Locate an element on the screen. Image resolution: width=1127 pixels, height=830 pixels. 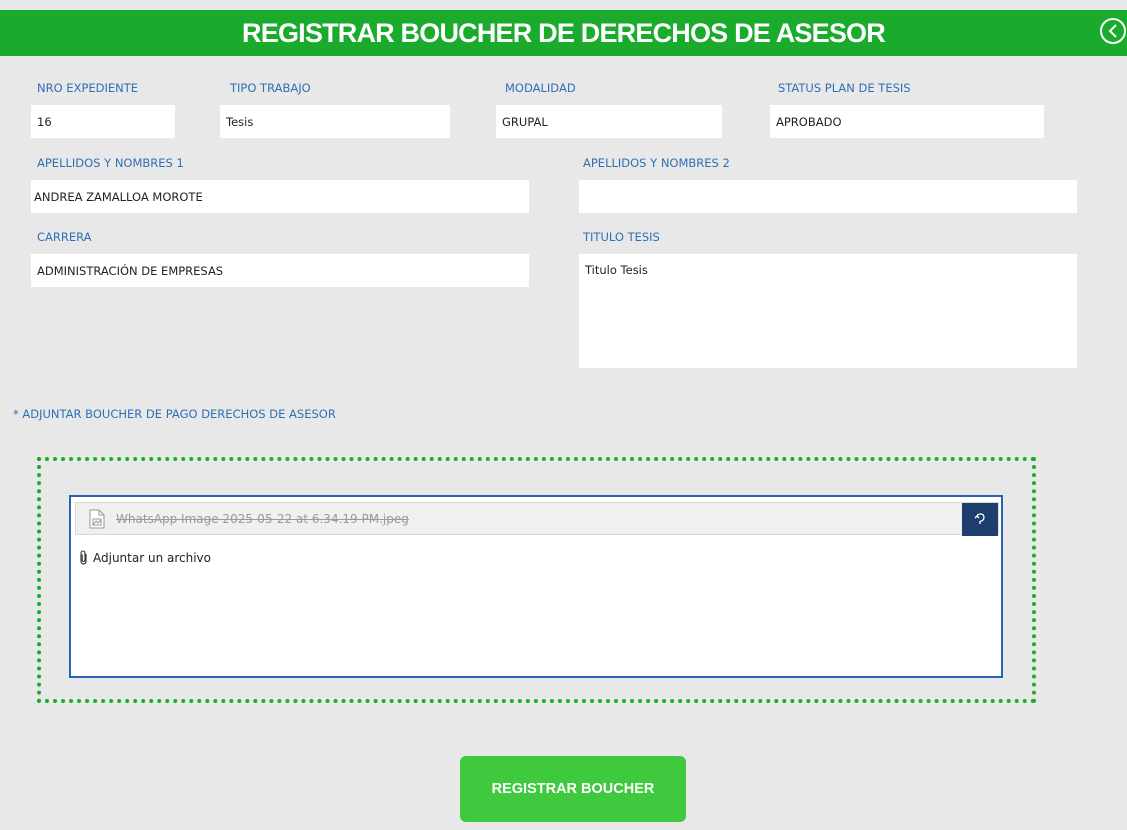
apellidos2-label: APELLIDOS Y NOMBRES 2 is located at coordinates (656, 163).